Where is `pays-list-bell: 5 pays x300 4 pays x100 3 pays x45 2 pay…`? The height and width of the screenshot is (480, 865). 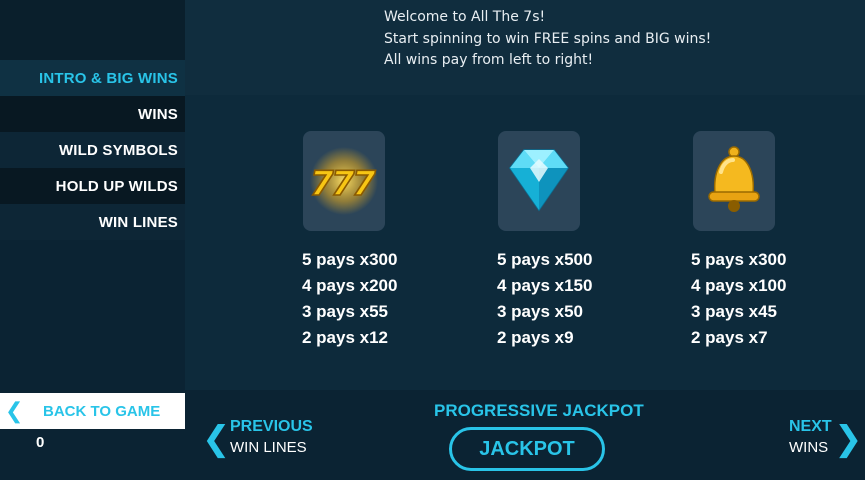
pays-list-bell: 5 pays x300 4 pays x100 3 pays x45 2 pay… is located at coordinates (738, 299).